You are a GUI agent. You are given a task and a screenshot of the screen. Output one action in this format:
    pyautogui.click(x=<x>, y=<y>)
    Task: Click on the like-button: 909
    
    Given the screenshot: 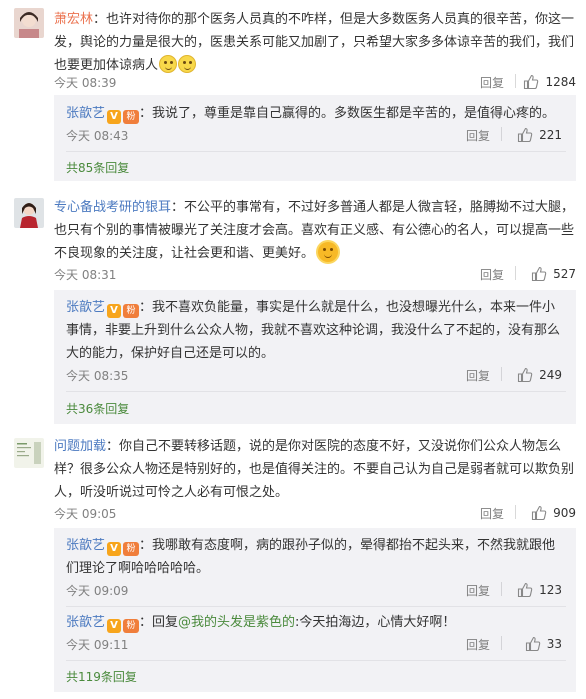 What is the action you would take?
    pyautogui.click(x=553, y=513)
    